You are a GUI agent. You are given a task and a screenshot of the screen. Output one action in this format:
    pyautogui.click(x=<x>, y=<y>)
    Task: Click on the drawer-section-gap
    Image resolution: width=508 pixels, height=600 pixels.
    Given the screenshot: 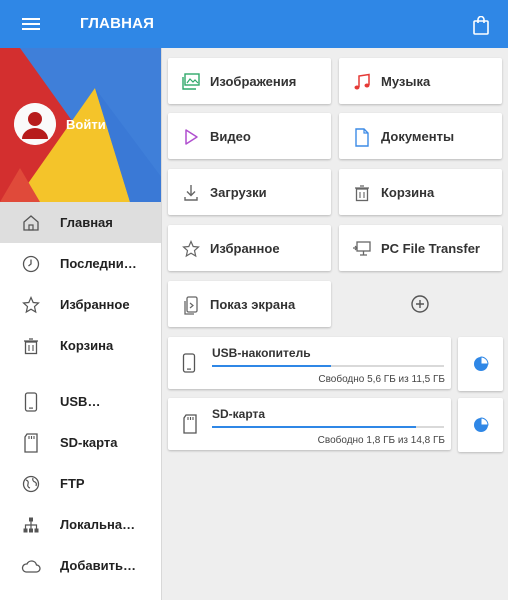 What is the action you would take?
    pyautogui.click(x=80, y=373)
    